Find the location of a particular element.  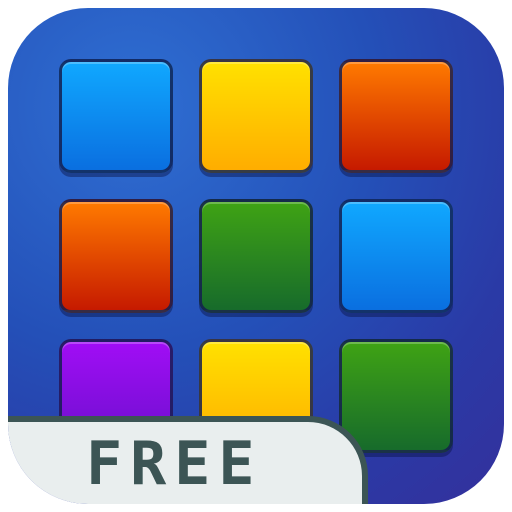

tile-r2c2 is located at coordinates (256, 256).